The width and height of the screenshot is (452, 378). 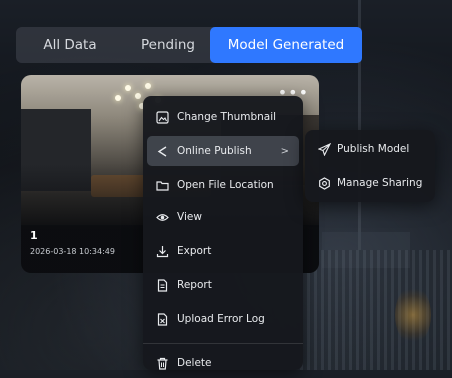 I want to click on trash-icon, so click(x=162, y=363).